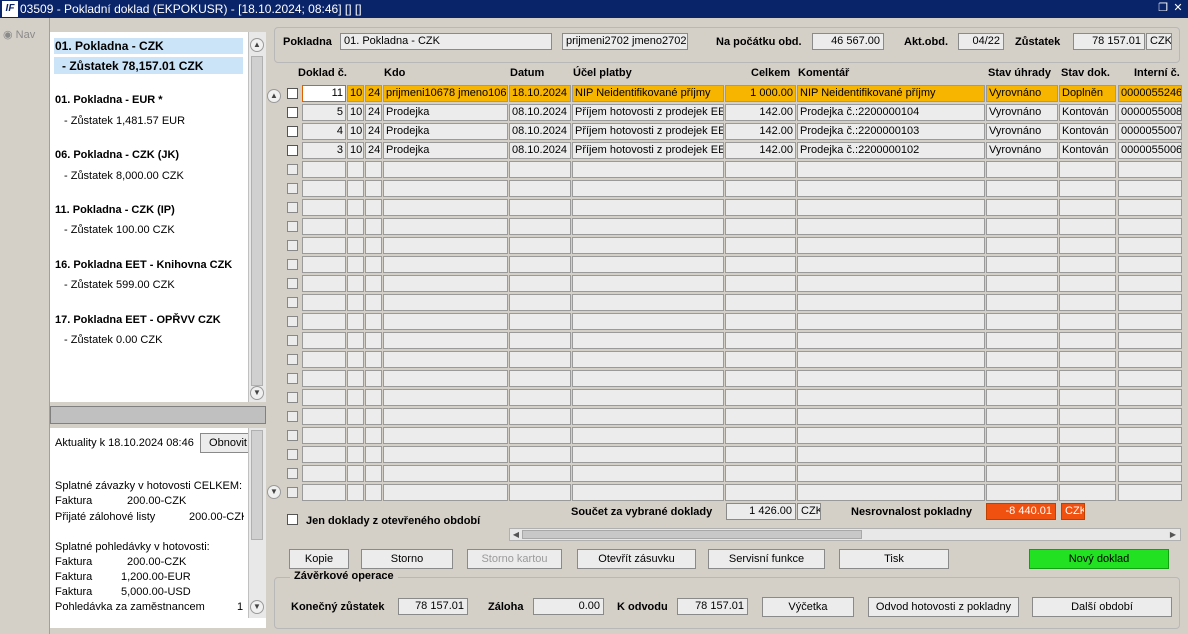 Image resolution: width=1188 pixels, height=634 pixels. Describe the element at coordinates (1022, 112) in the screenshot. I see `cell-payment-status: Vyrovnáno` at that location.